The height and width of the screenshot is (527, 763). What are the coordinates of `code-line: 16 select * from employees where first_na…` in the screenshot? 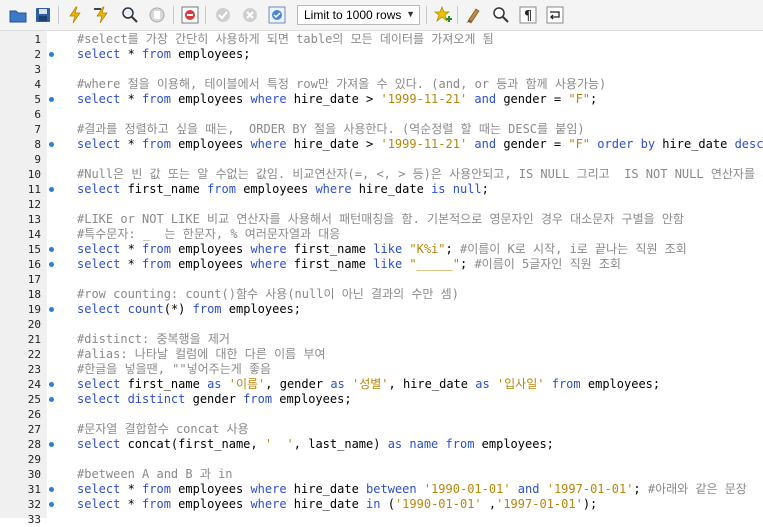 It's located at (381, 264).